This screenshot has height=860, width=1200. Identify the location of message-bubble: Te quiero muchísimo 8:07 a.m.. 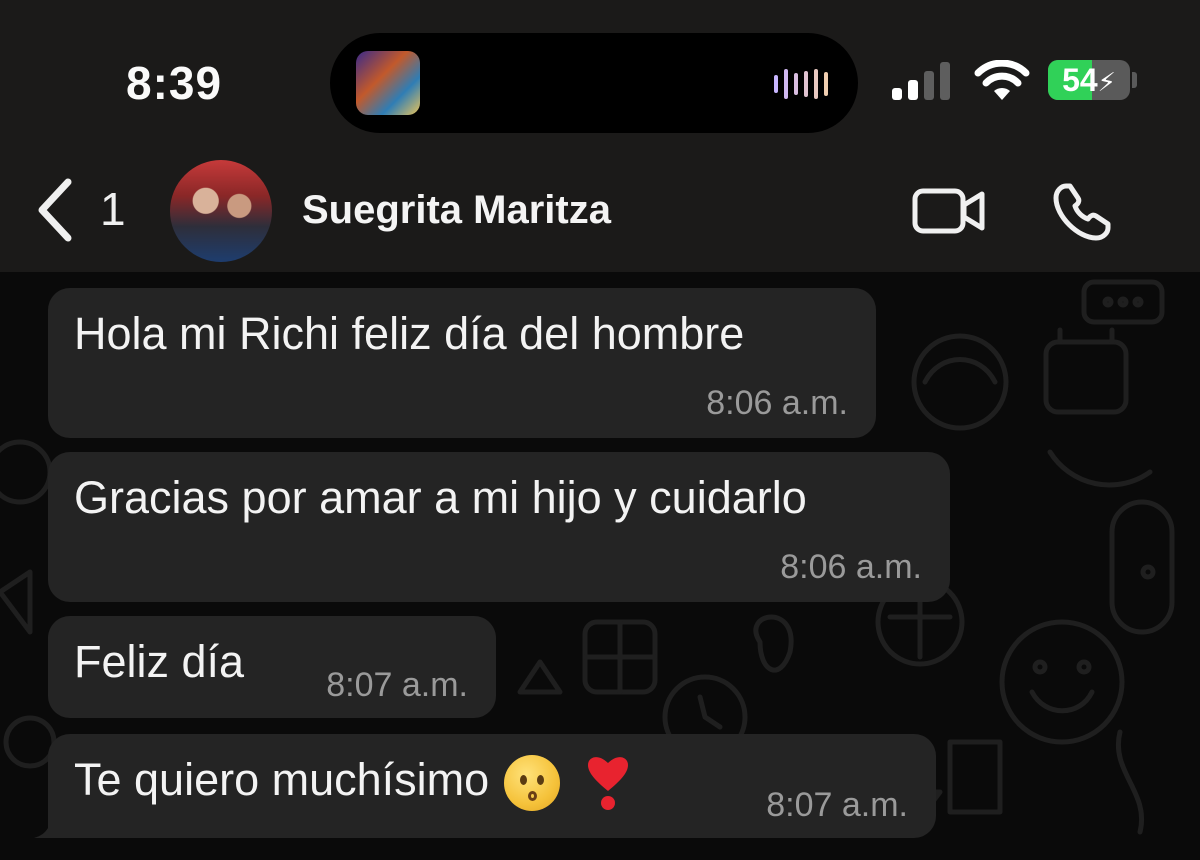
(485, 786).